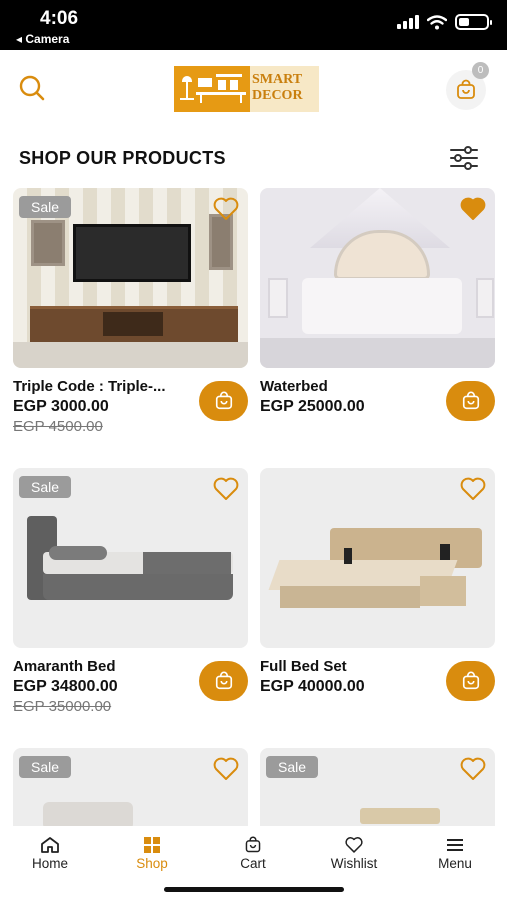 This screenshot has height=900, width=507. I want to click on product-card: Waterbed EGP 25000.00, so click(377, 304).